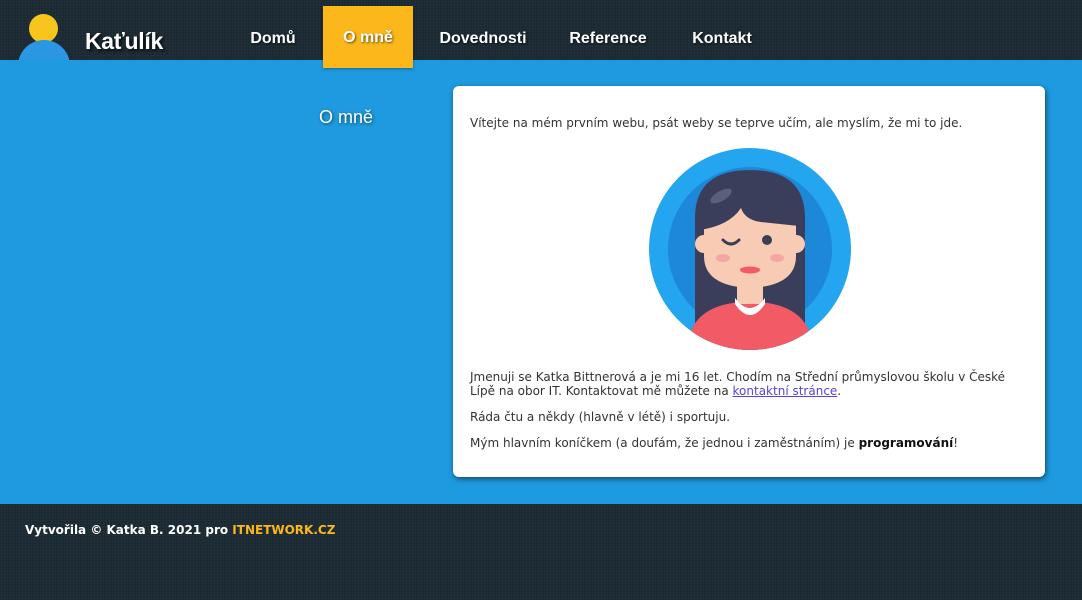 The image size is (1082, 600). Describe the element at coordinates (722, 30) in the screenshot. I see `nav-item-kontakt: Kontakt` at that location.